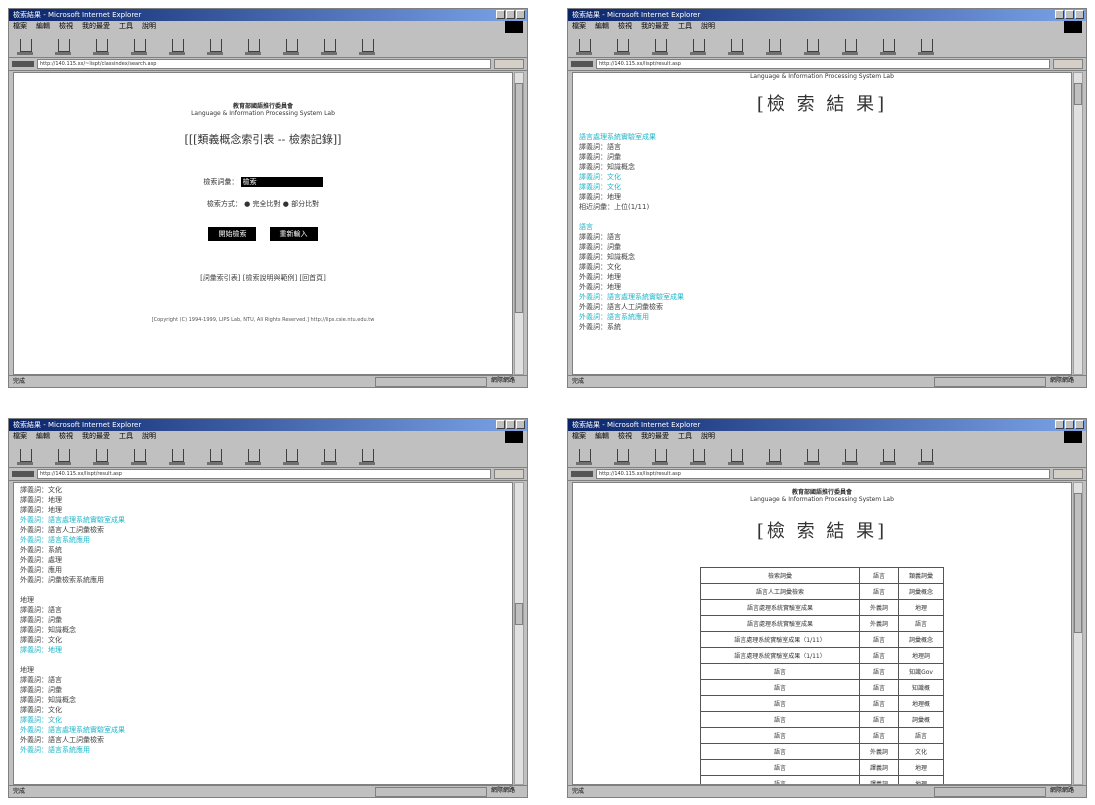 The height and width of the screenshot is (805, 1095). Describe the element at coordinates (281, 182) in the screenshot. I see `search-input: 檢索` at that location.